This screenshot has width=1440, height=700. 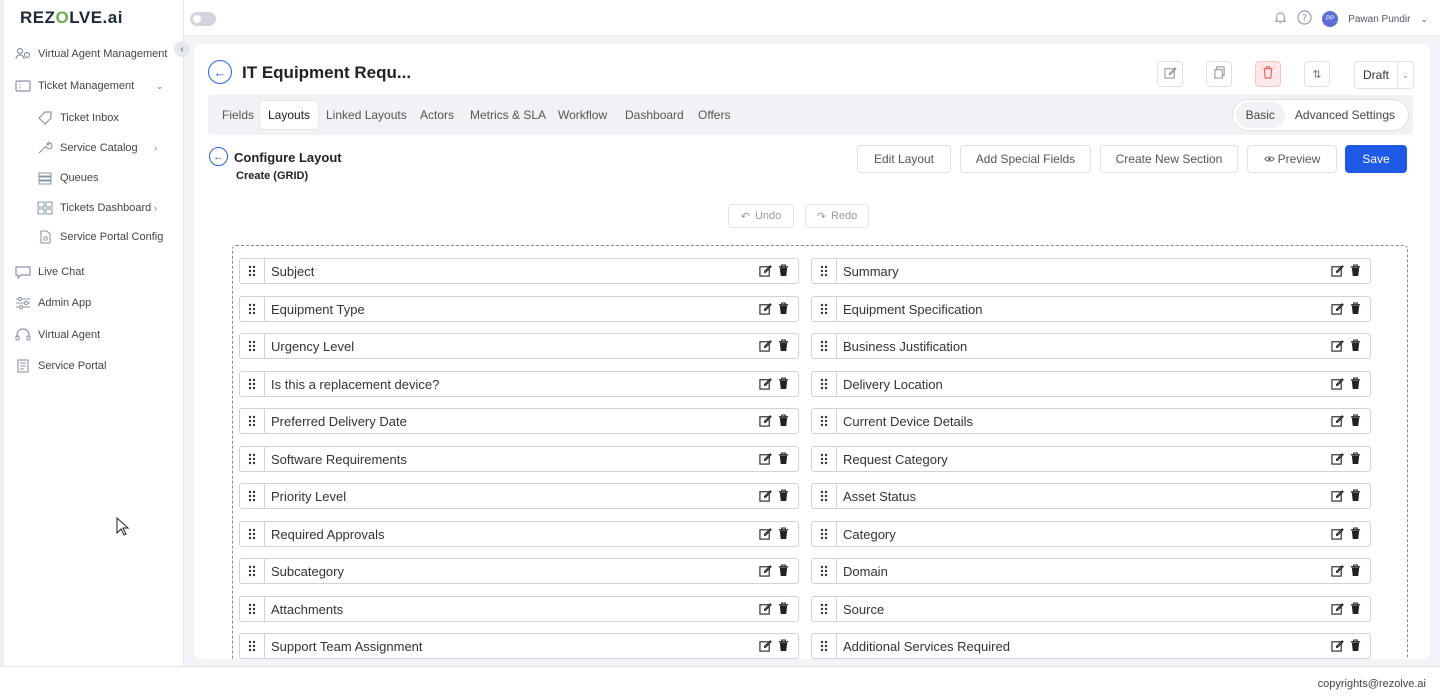 What do you see at coordinates (904, 159) in the screenshot?
I see `edit-layout-button: Edit Layout` at bounding box center [904, 159].